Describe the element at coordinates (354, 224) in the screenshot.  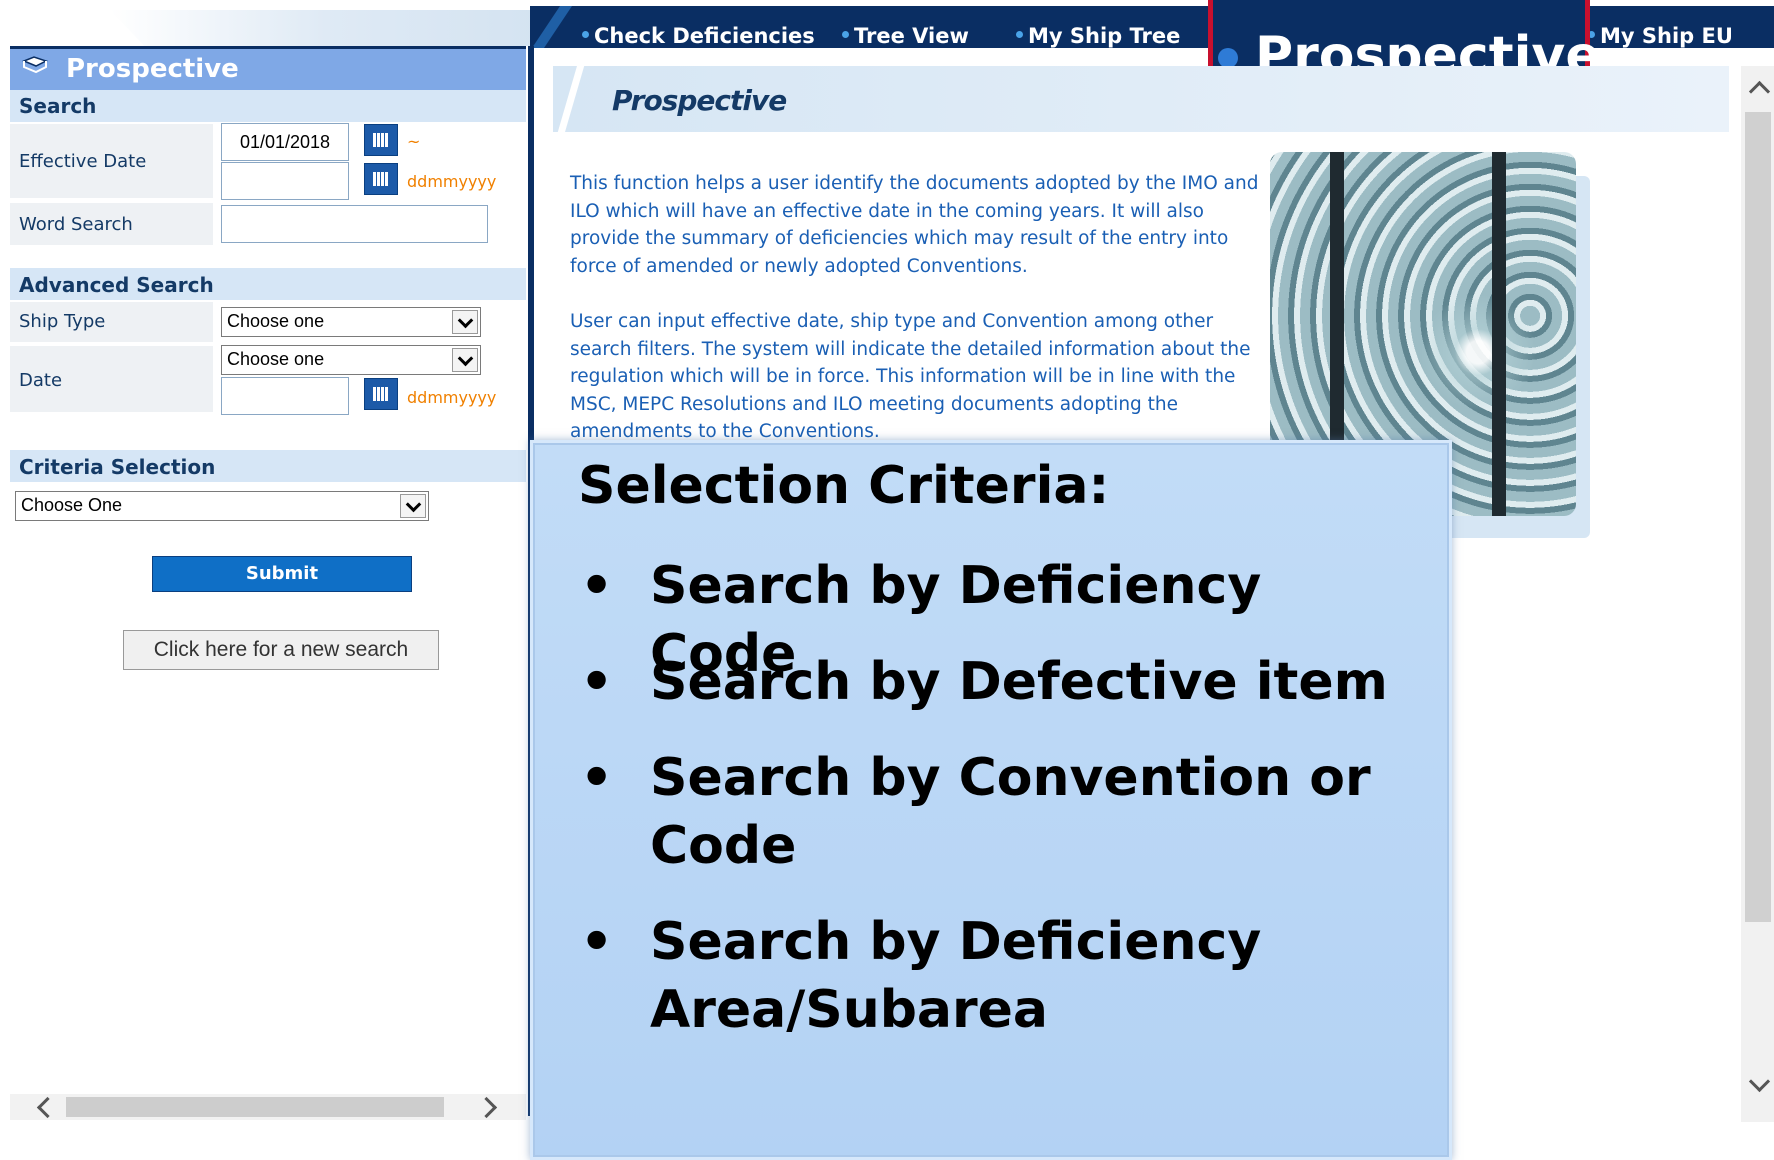
I see `word-search-input` at that location.